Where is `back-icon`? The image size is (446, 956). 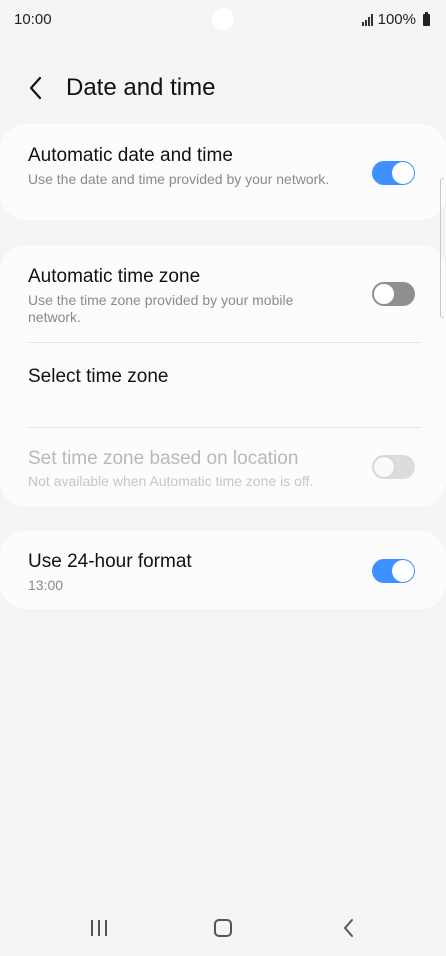
back-icon is located at coordinates (349, 928).